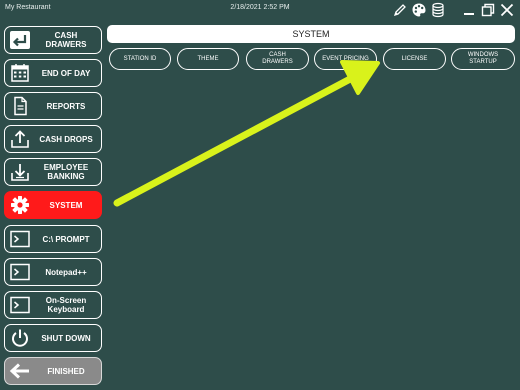  Describe the element at coordinates (20, 338) in the screenshot. I see `power-icon` at that location.